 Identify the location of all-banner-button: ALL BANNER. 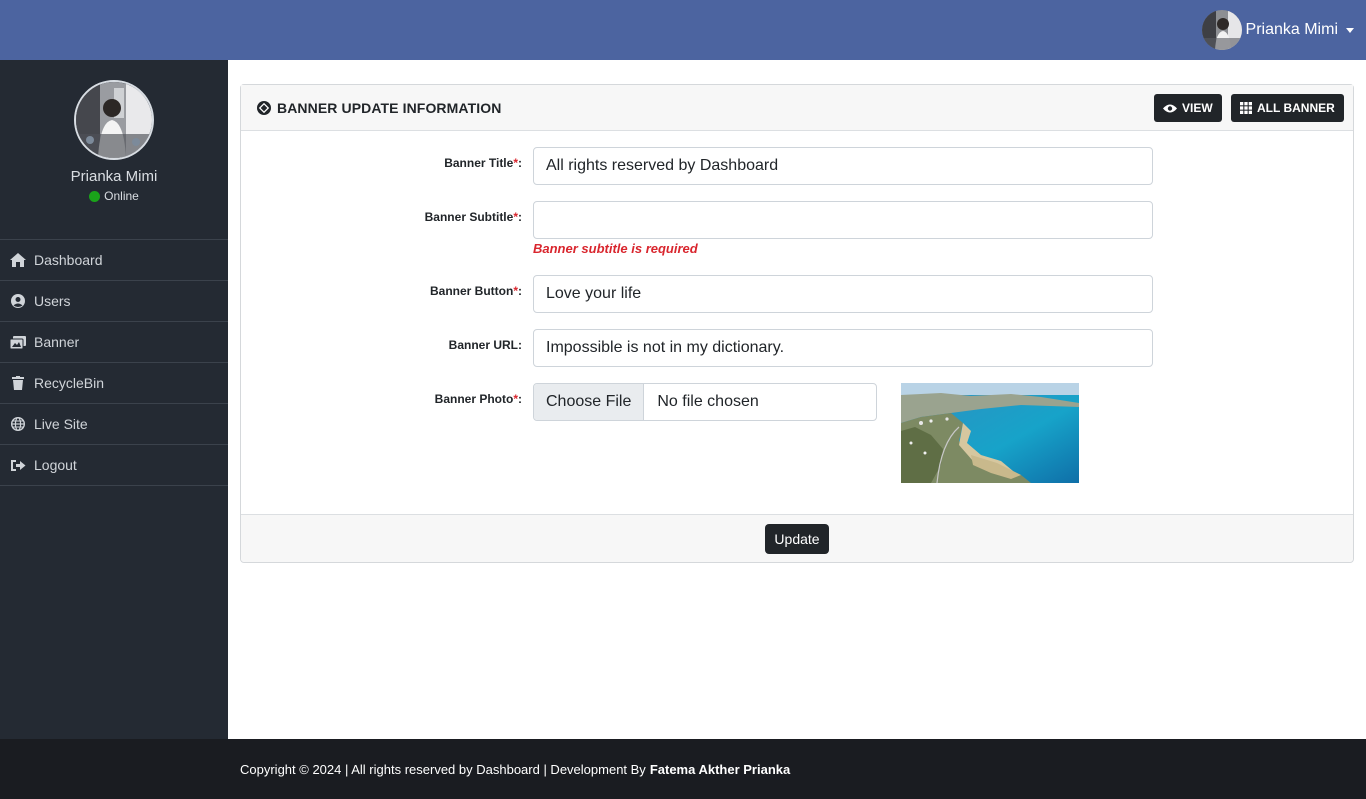
(1287, 108).